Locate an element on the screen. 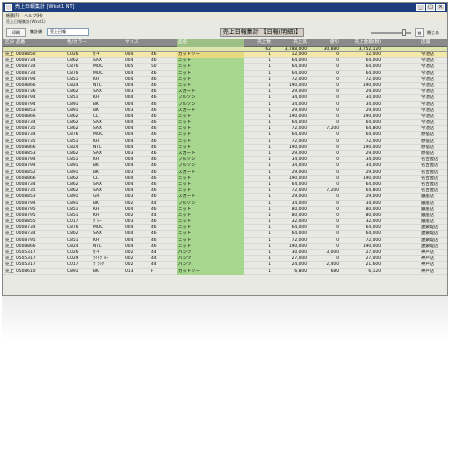 The width and height of the screenshot is (450, 450). menu-file: 帳票(F) is located at coordinates (12, 15).